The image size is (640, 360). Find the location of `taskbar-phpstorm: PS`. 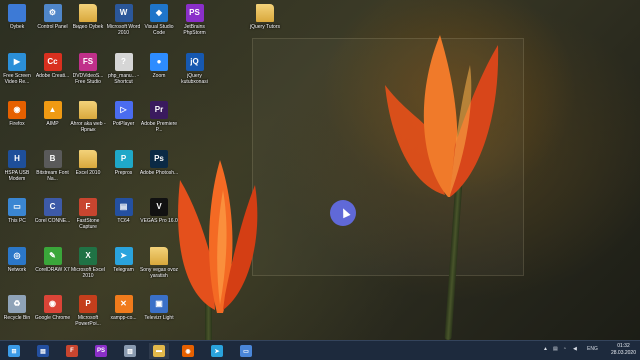

taskbar-phpstorm: PS is located at coordinates (101, 351).